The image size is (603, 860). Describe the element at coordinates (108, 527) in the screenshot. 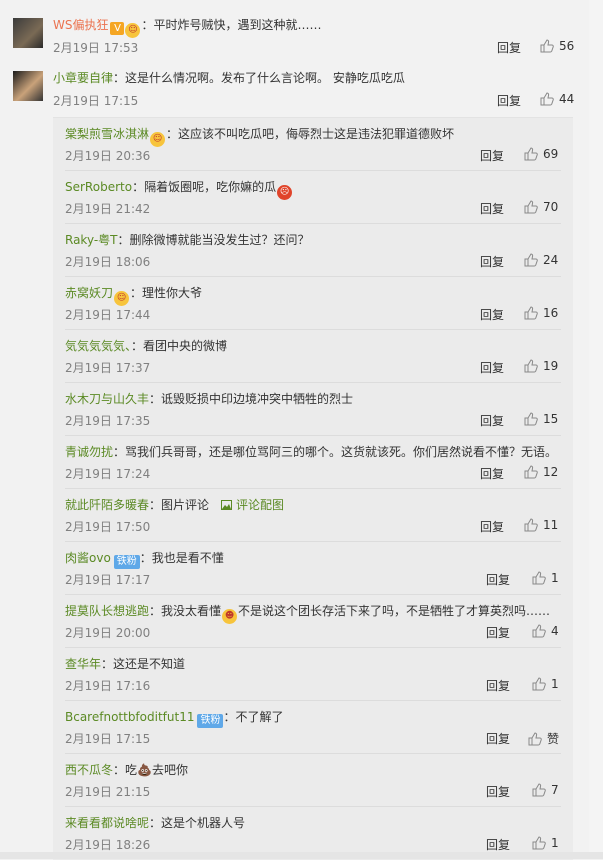

I see `reply-date: 2月19日 17:50` at that location.